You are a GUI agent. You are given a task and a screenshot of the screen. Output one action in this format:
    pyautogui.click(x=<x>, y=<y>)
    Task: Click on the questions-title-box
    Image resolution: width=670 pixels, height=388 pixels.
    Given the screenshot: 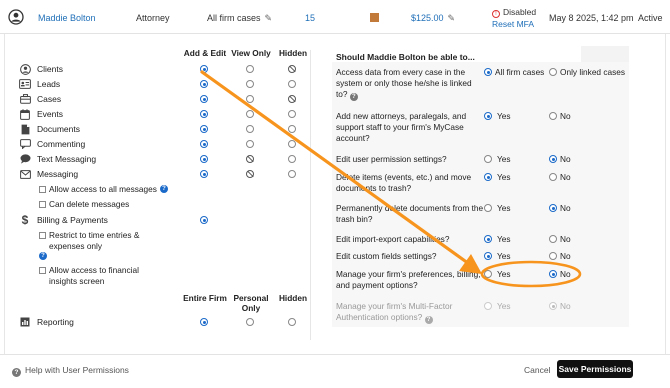 What is the action you would take?
    pyautogui.click(x=605, y=54)
    